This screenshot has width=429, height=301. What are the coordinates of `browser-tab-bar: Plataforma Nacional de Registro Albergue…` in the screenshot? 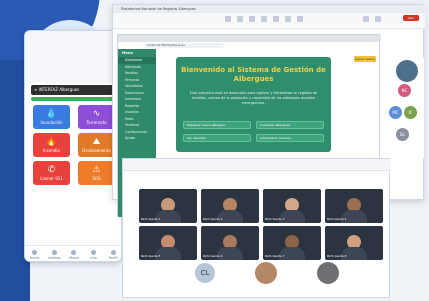 It's located at (269, 9).